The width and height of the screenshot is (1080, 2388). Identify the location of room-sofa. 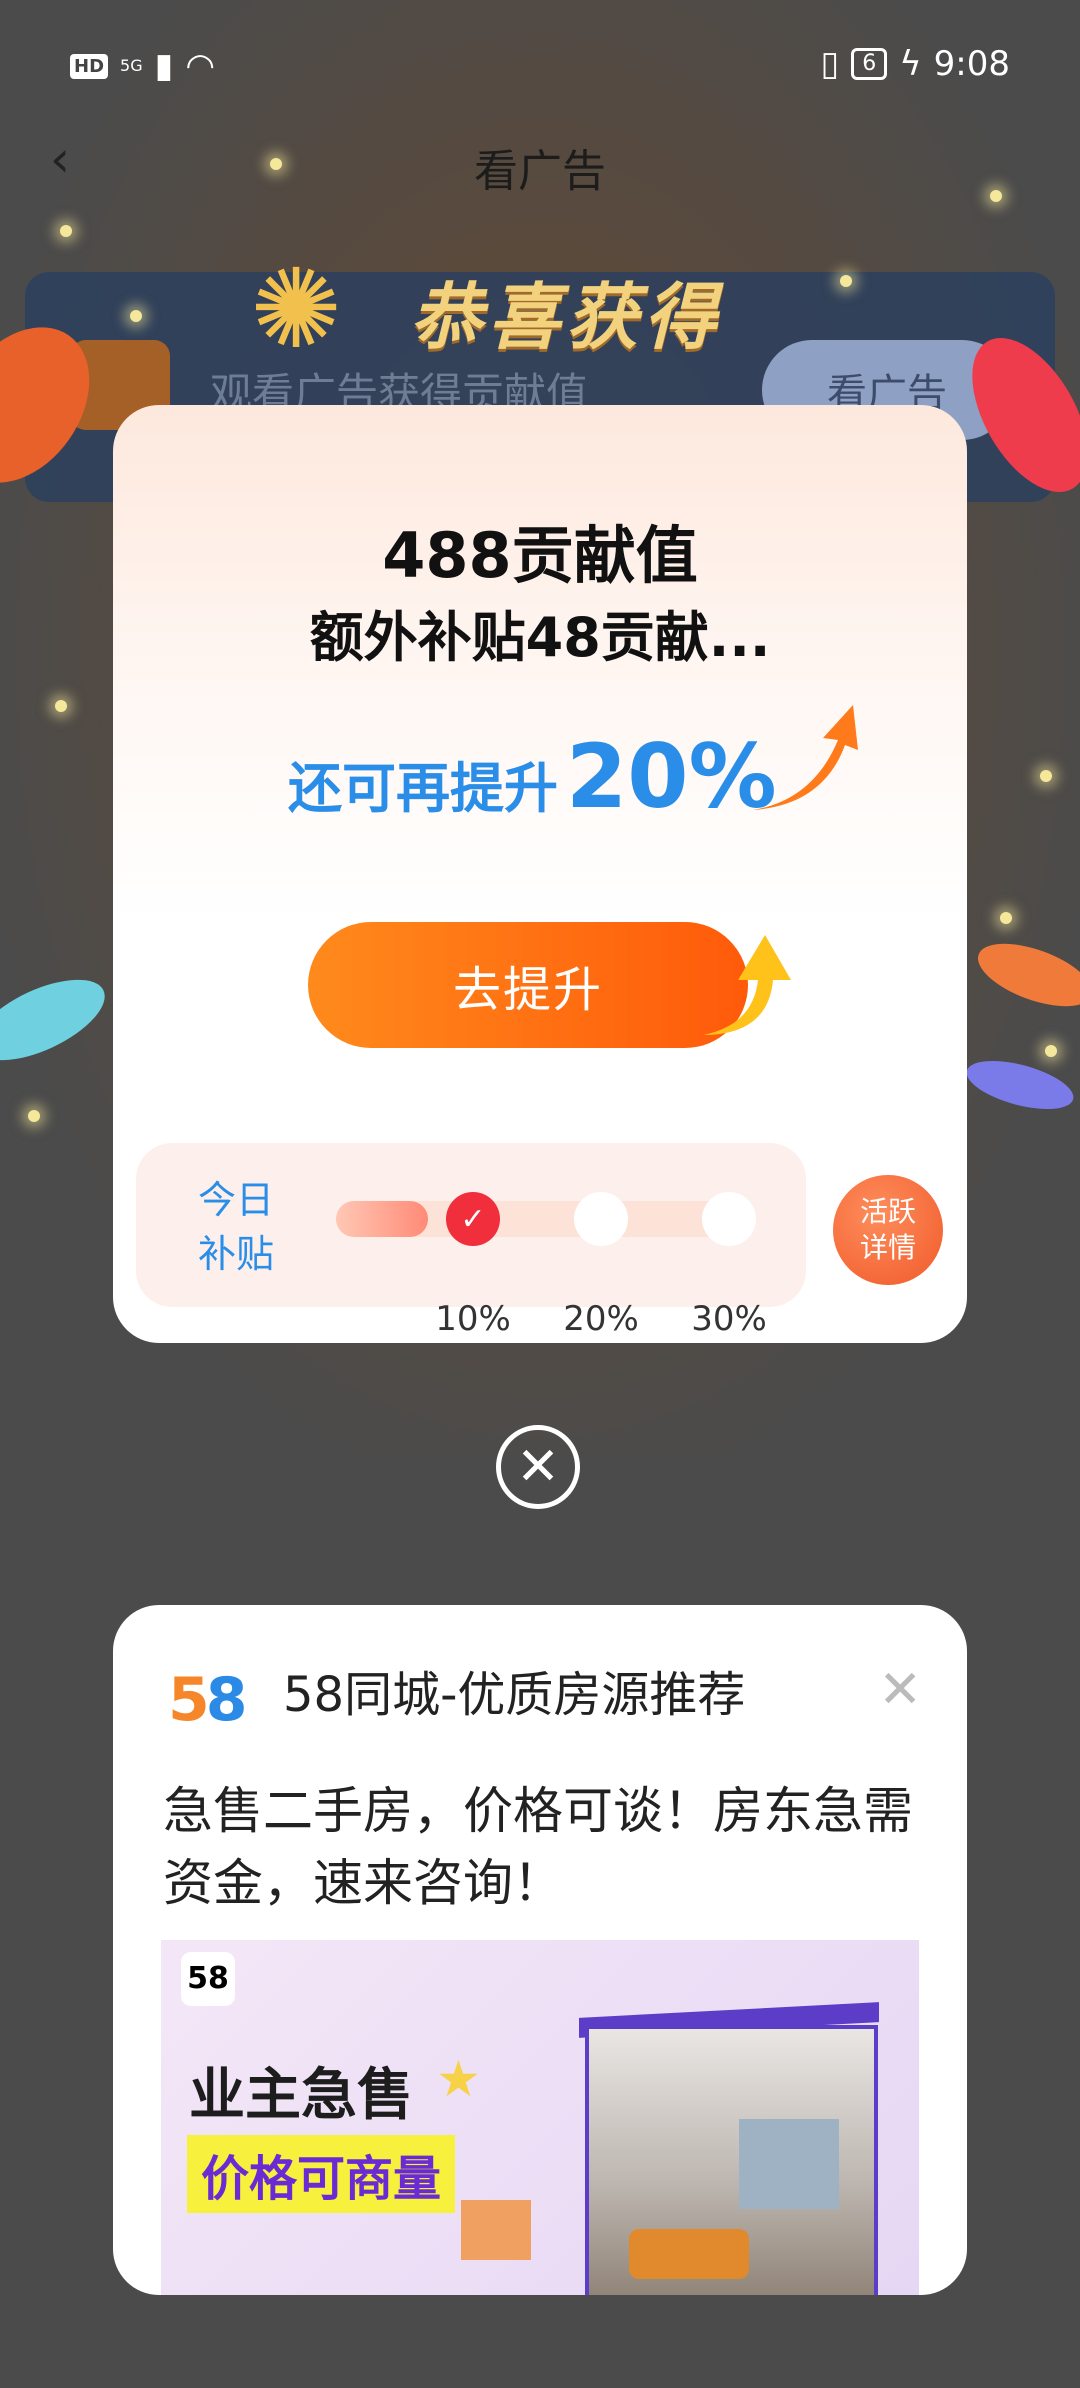
(689, 2254).